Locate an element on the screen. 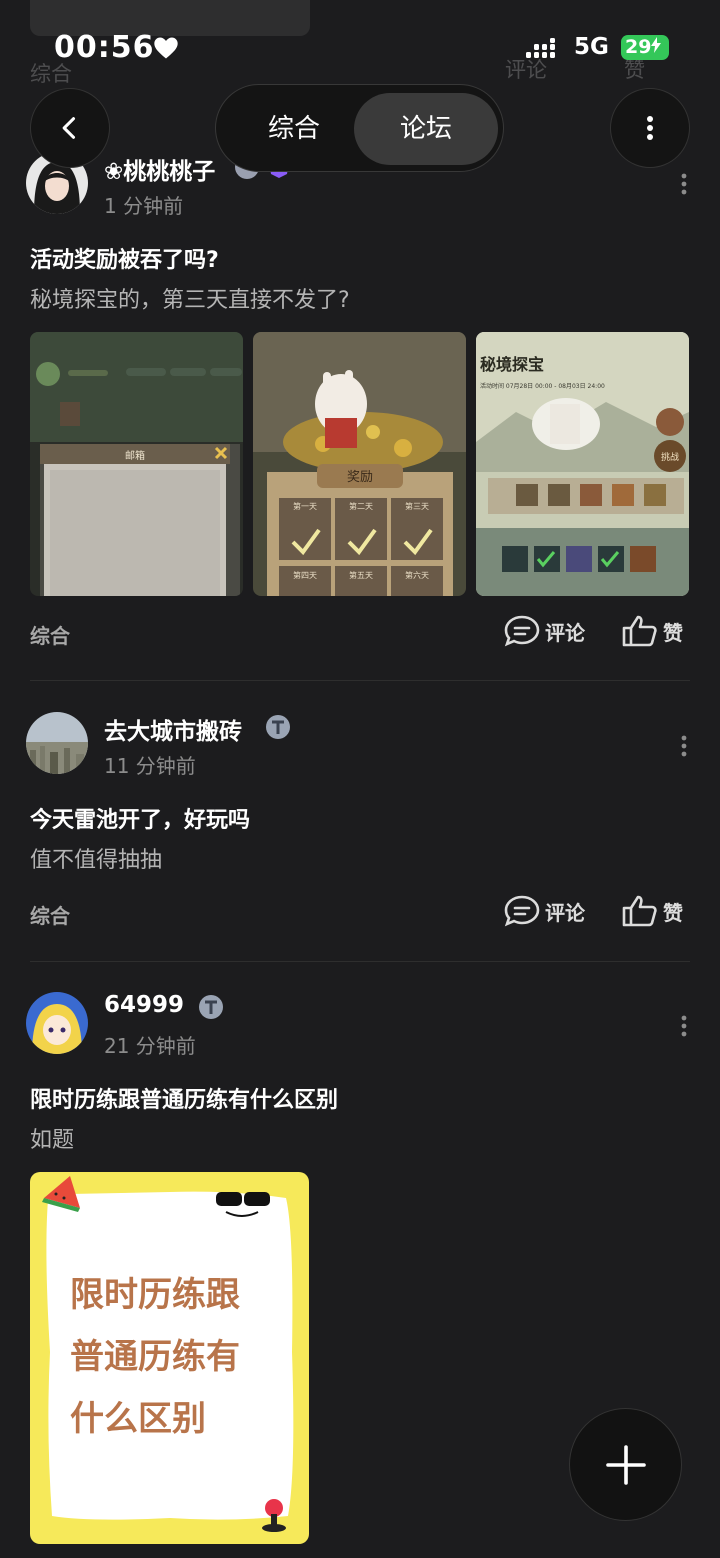 The image size is (720, 1558). post-image-reward: 奖励 第一天 第二天 第三天 第四天 第五天 第六天 is located at coordinates (359, 464).